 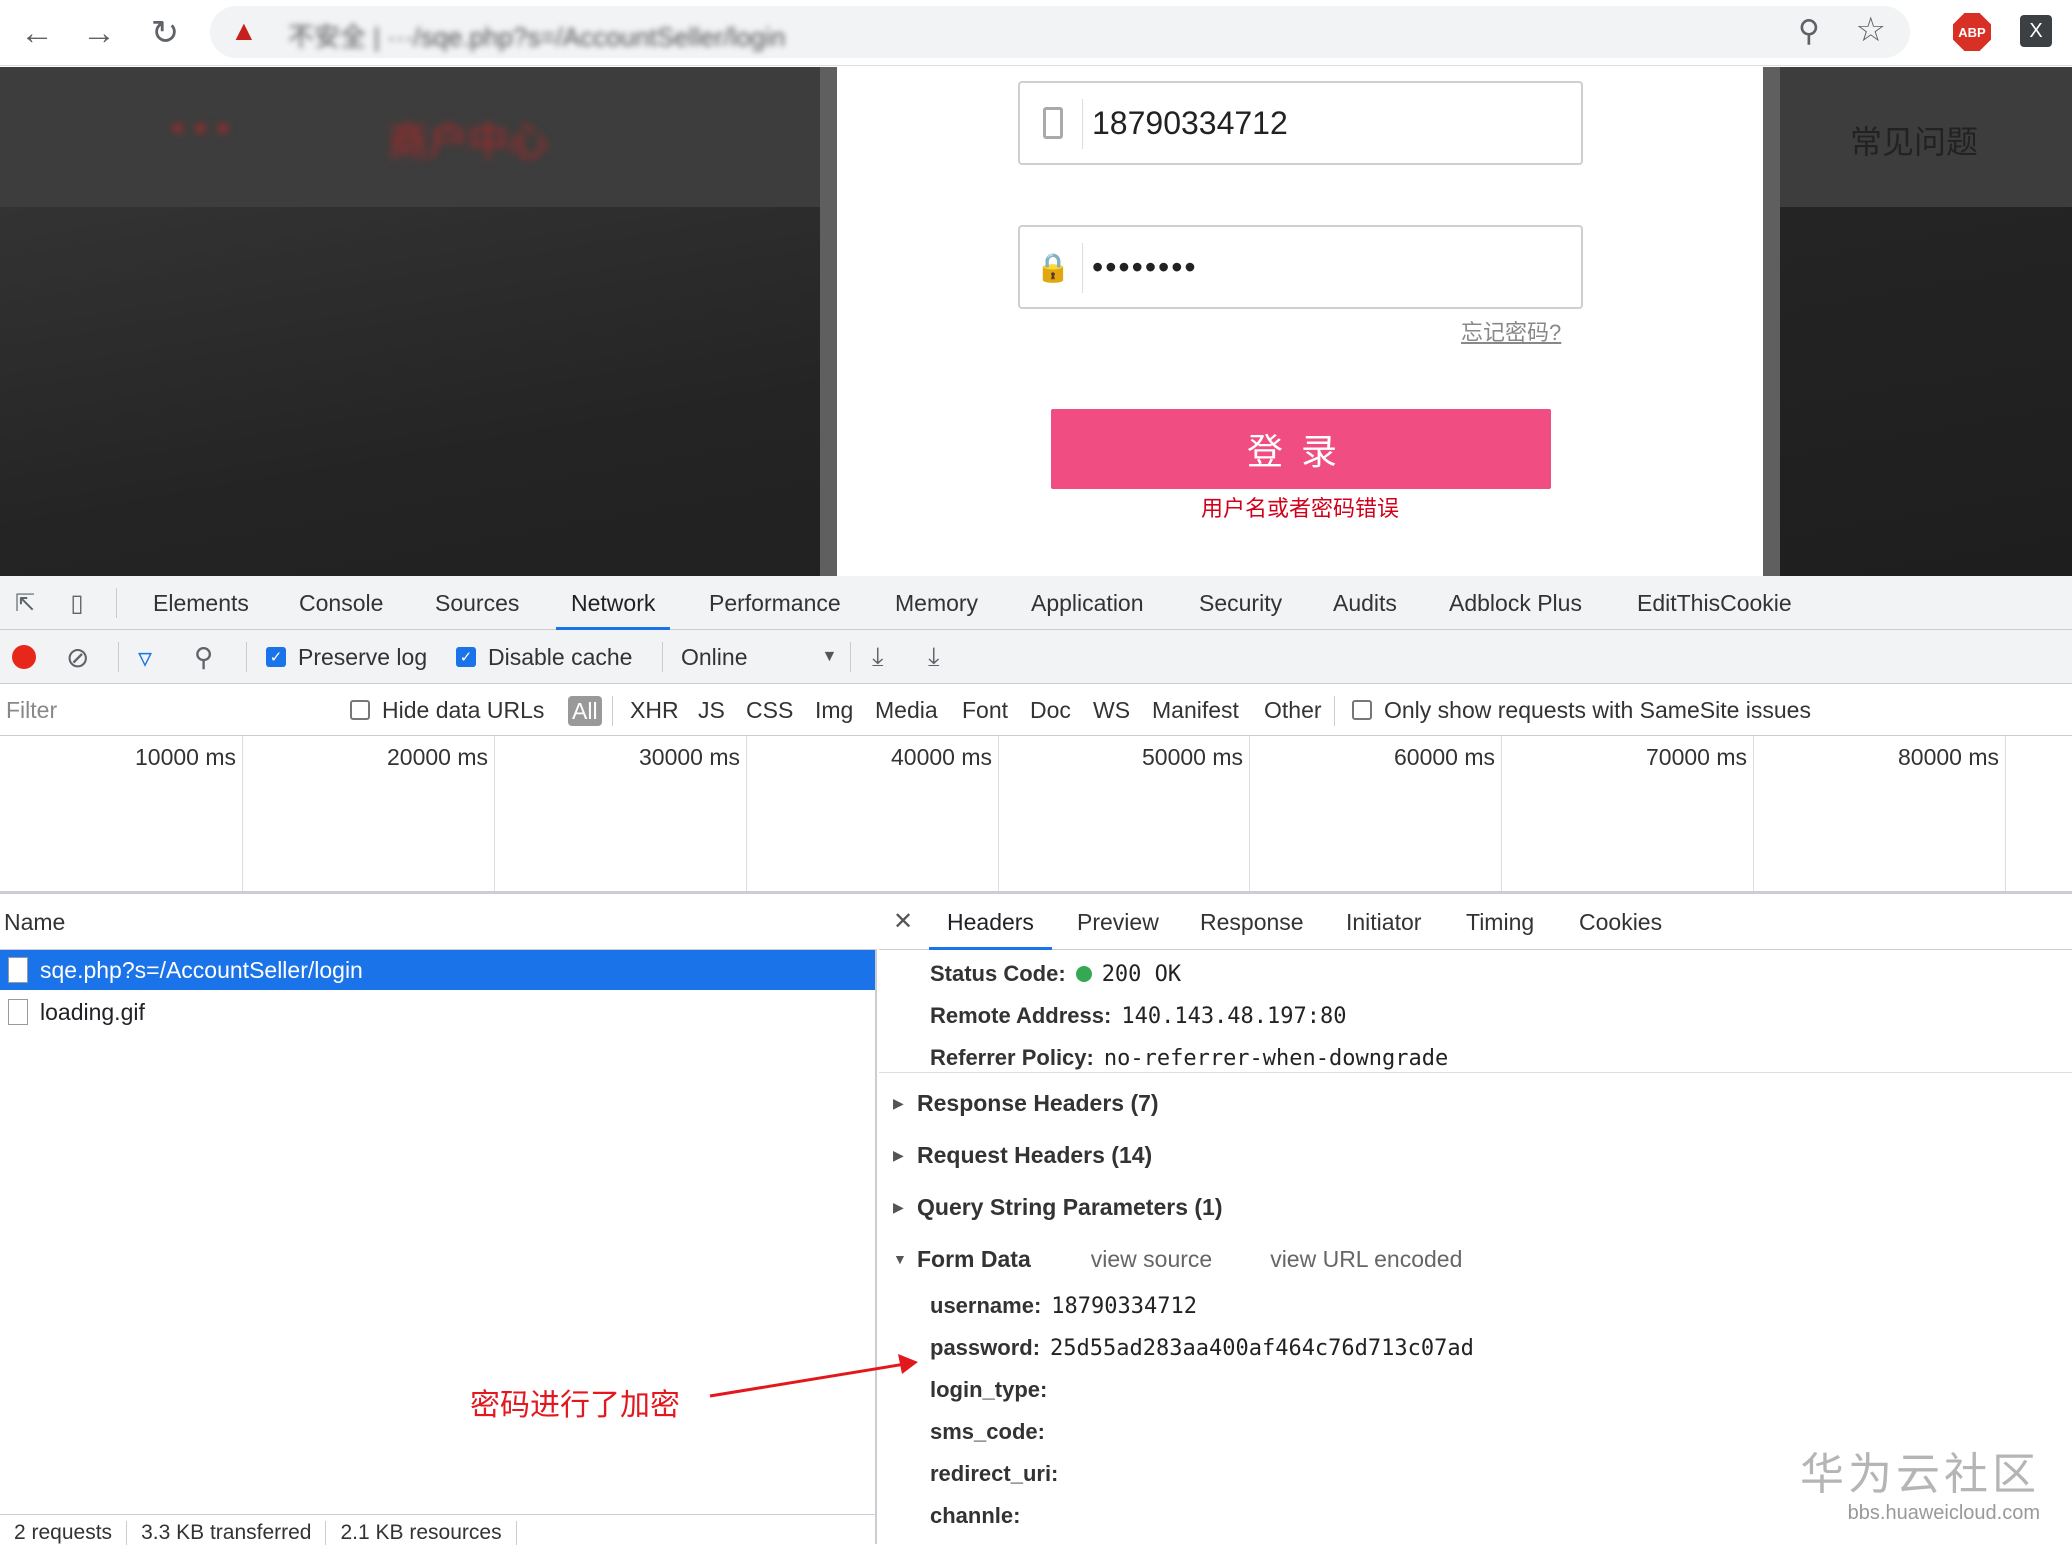 What do you see at coordinates (201, 969) in the screenshot?
I see `request-name: sqe.php?s=/AccountSeller/login` at bounding box center [201, 969].